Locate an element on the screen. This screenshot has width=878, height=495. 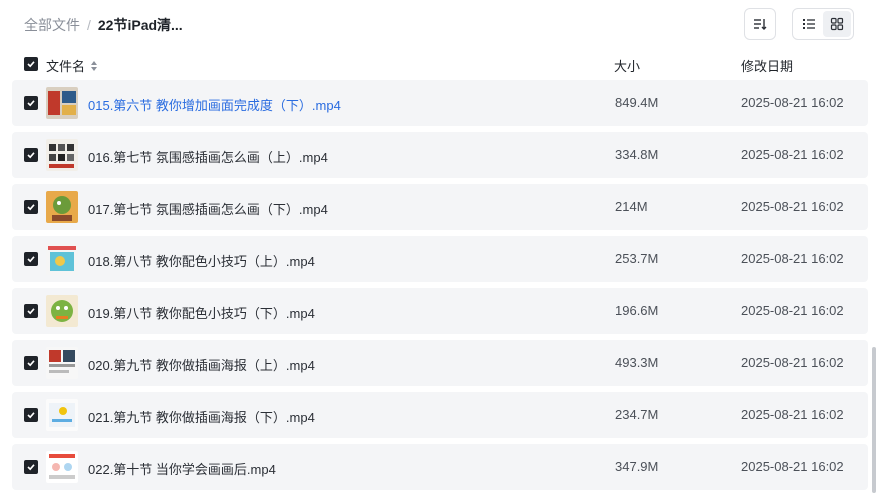
column-header-name: 文件名 is located at coordinates (72, 65).